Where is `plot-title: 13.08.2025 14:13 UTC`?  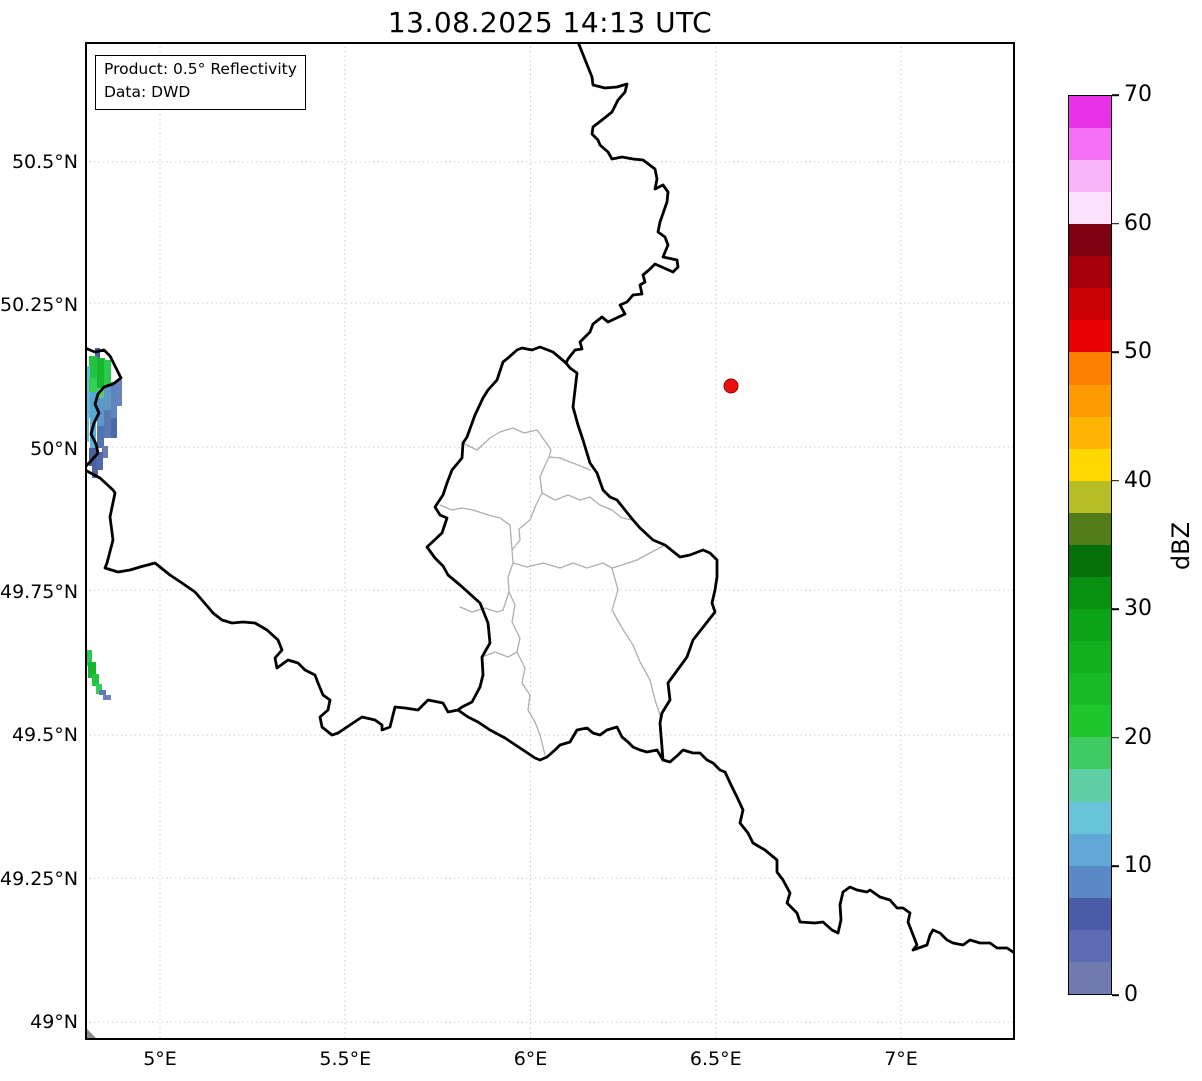 plot-title: 13.08.2025 14:13 UTC is located at coordinates (550, 22).